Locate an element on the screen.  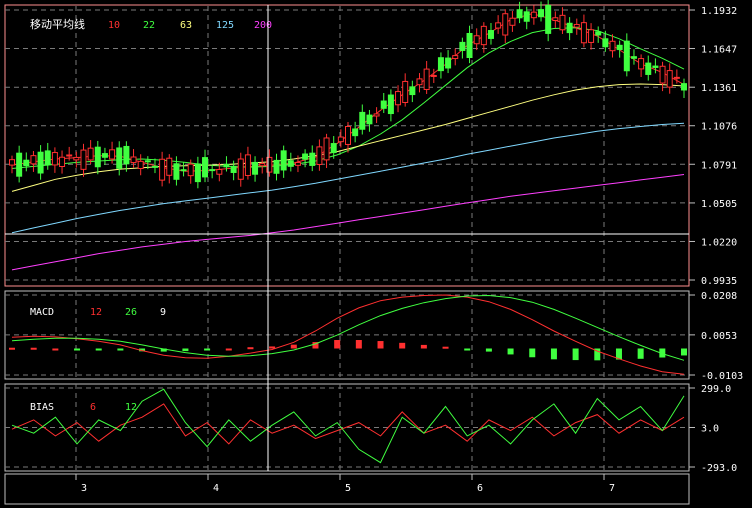
legend-ma200: 200 is located at coordinates (263, 25).